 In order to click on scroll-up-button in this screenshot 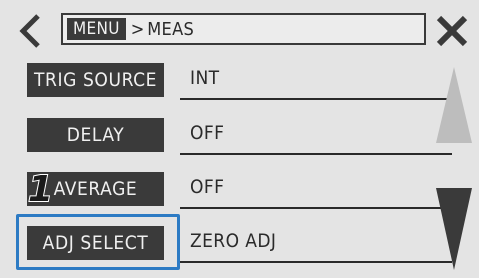, I will do `click(454, 105)`.